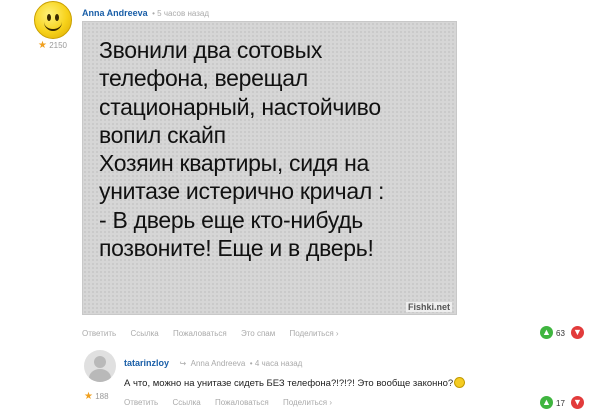  What do you see at coordinates (100, 375) in the screenshot?
I see `avatar-body` at bounding box center [100, 375].